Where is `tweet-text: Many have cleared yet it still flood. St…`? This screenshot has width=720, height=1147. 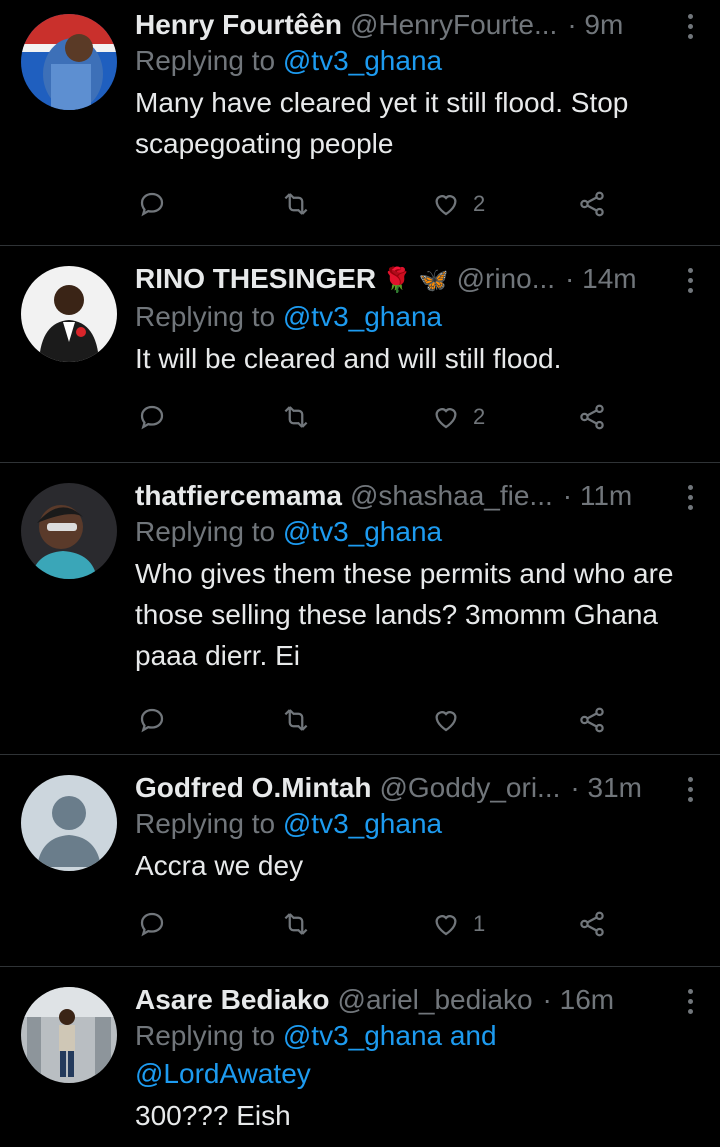
tweet-text: Many have cleared yet it still flood. St… is located at coordinates (382, 123).